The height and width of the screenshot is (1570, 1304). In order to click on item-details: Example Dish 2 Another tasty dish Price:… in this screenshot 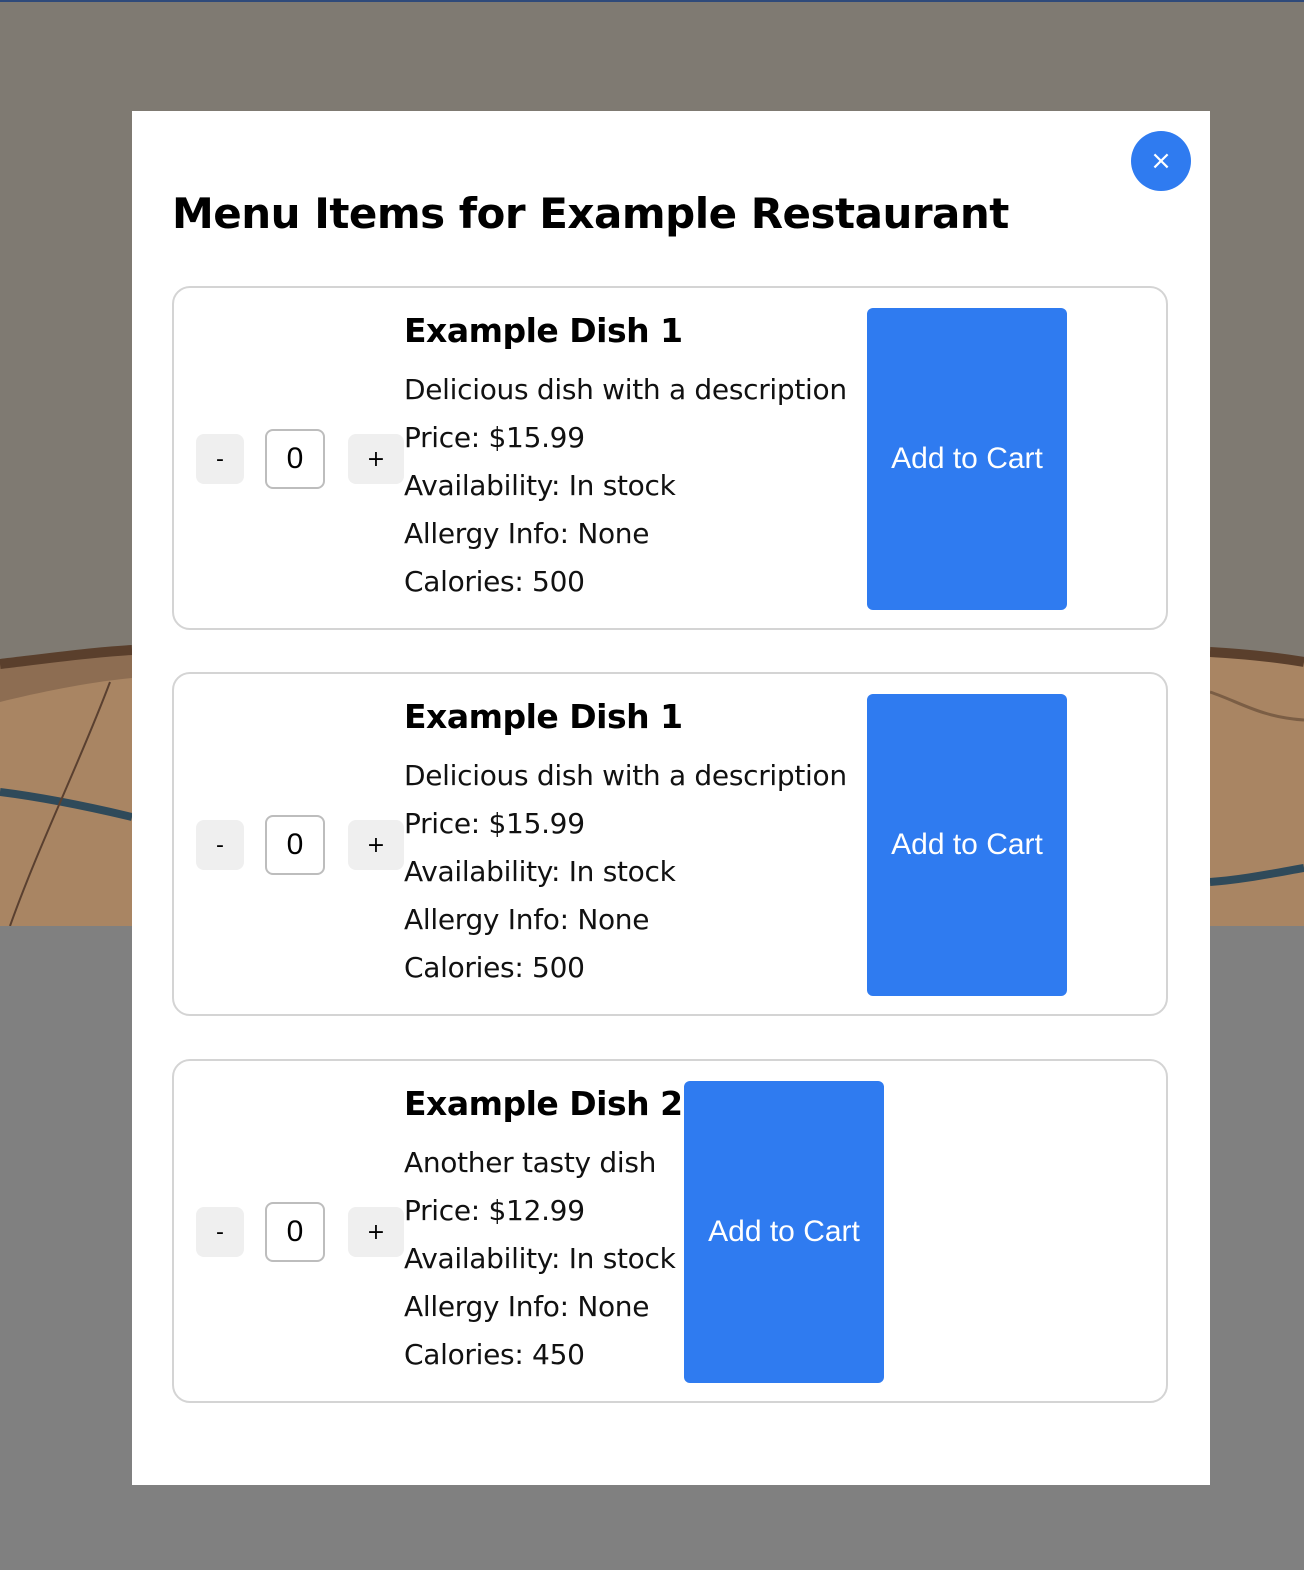, I will do `click(543, 1230)`.